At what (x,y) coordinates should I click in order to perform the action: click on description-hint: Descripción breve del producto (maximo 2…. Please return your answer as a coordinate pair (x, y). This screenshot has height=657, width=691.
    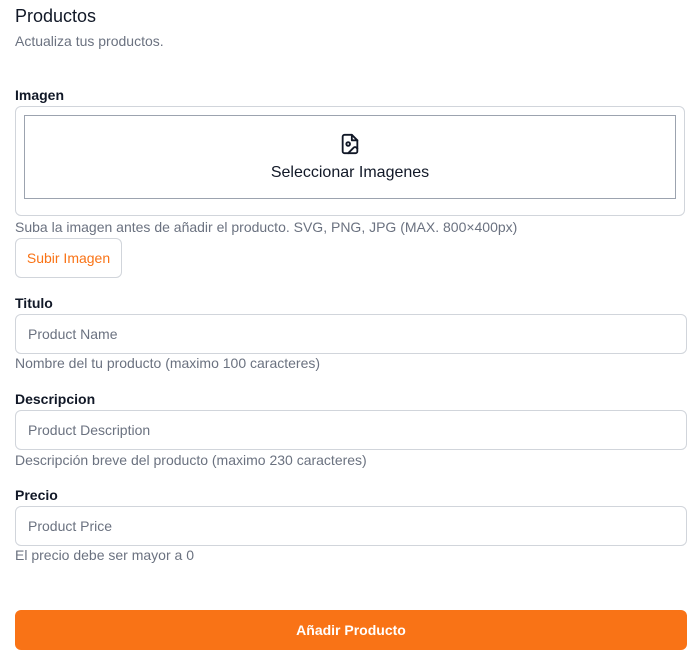
    Looking at the image, I should click on (191, 460).